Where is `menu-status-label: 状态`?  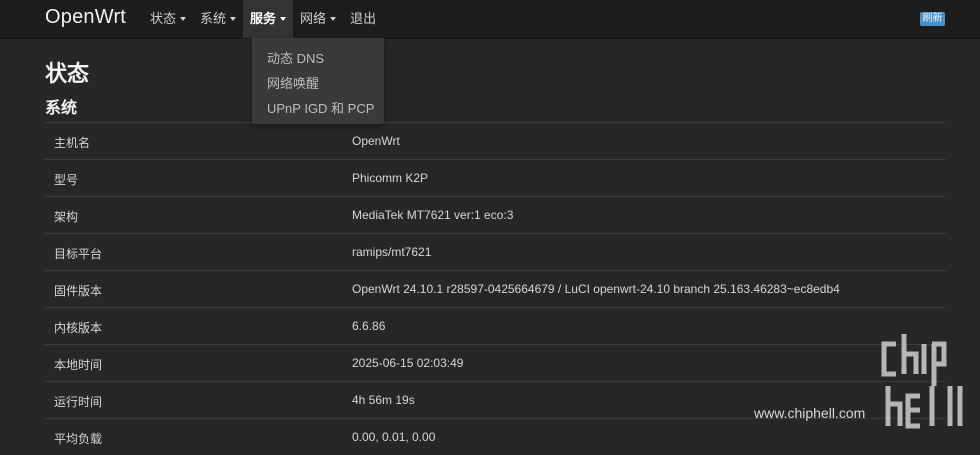 menu-status-label: 状态 is located at coordinates (163, 18).